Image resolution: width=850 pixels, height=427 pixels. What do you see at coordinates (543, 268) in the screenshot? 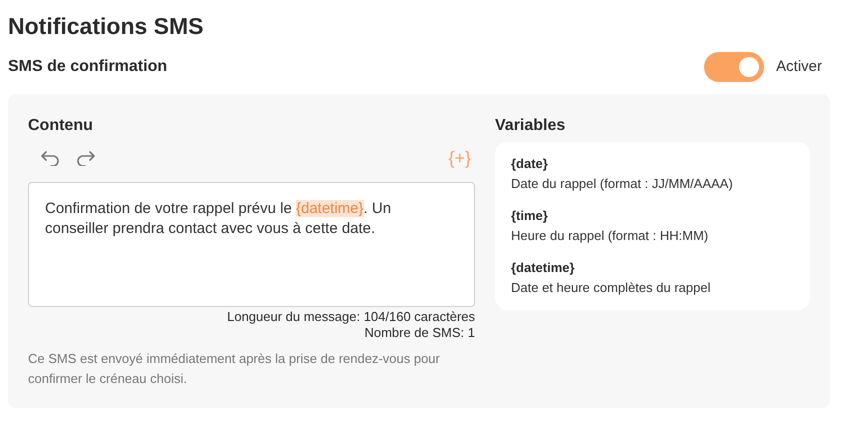
I see `variable-name: {datetime}` at bounding box center [543, 268].